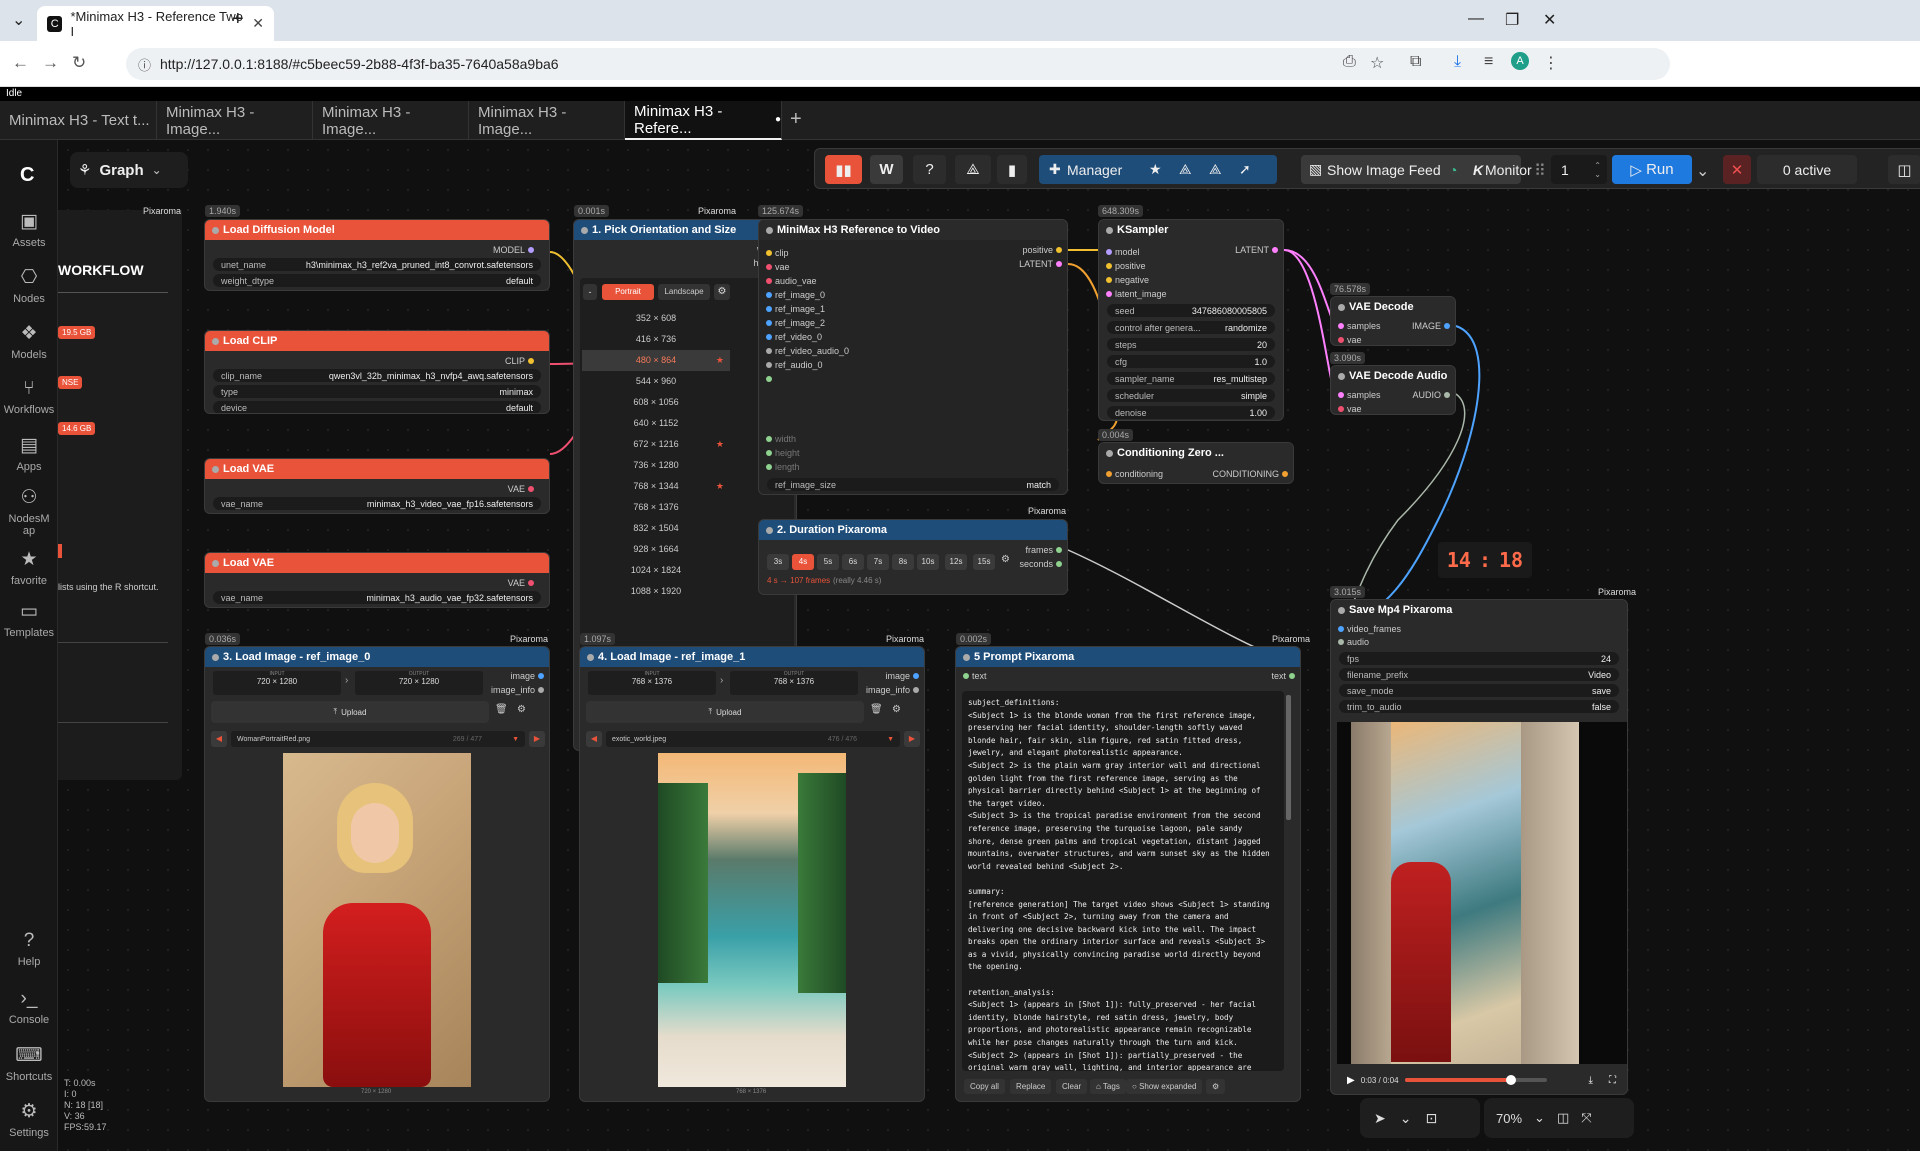 This screenshot has width=1920, height=1151. Describe the element at coordinates (656, 591) in the screenshot. I see `size-option: 1088 × 1920` at that location.